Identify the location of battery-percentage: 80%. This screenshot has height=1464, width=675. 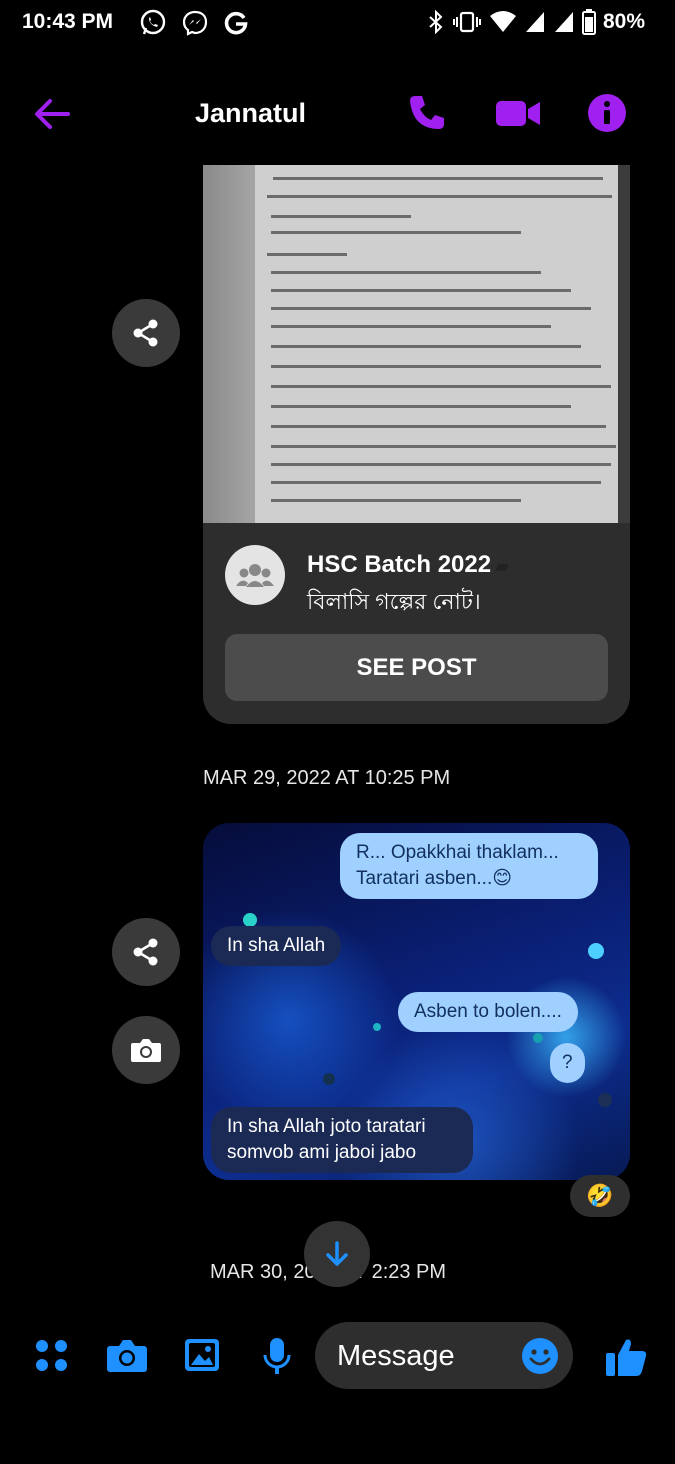
(623, 21).